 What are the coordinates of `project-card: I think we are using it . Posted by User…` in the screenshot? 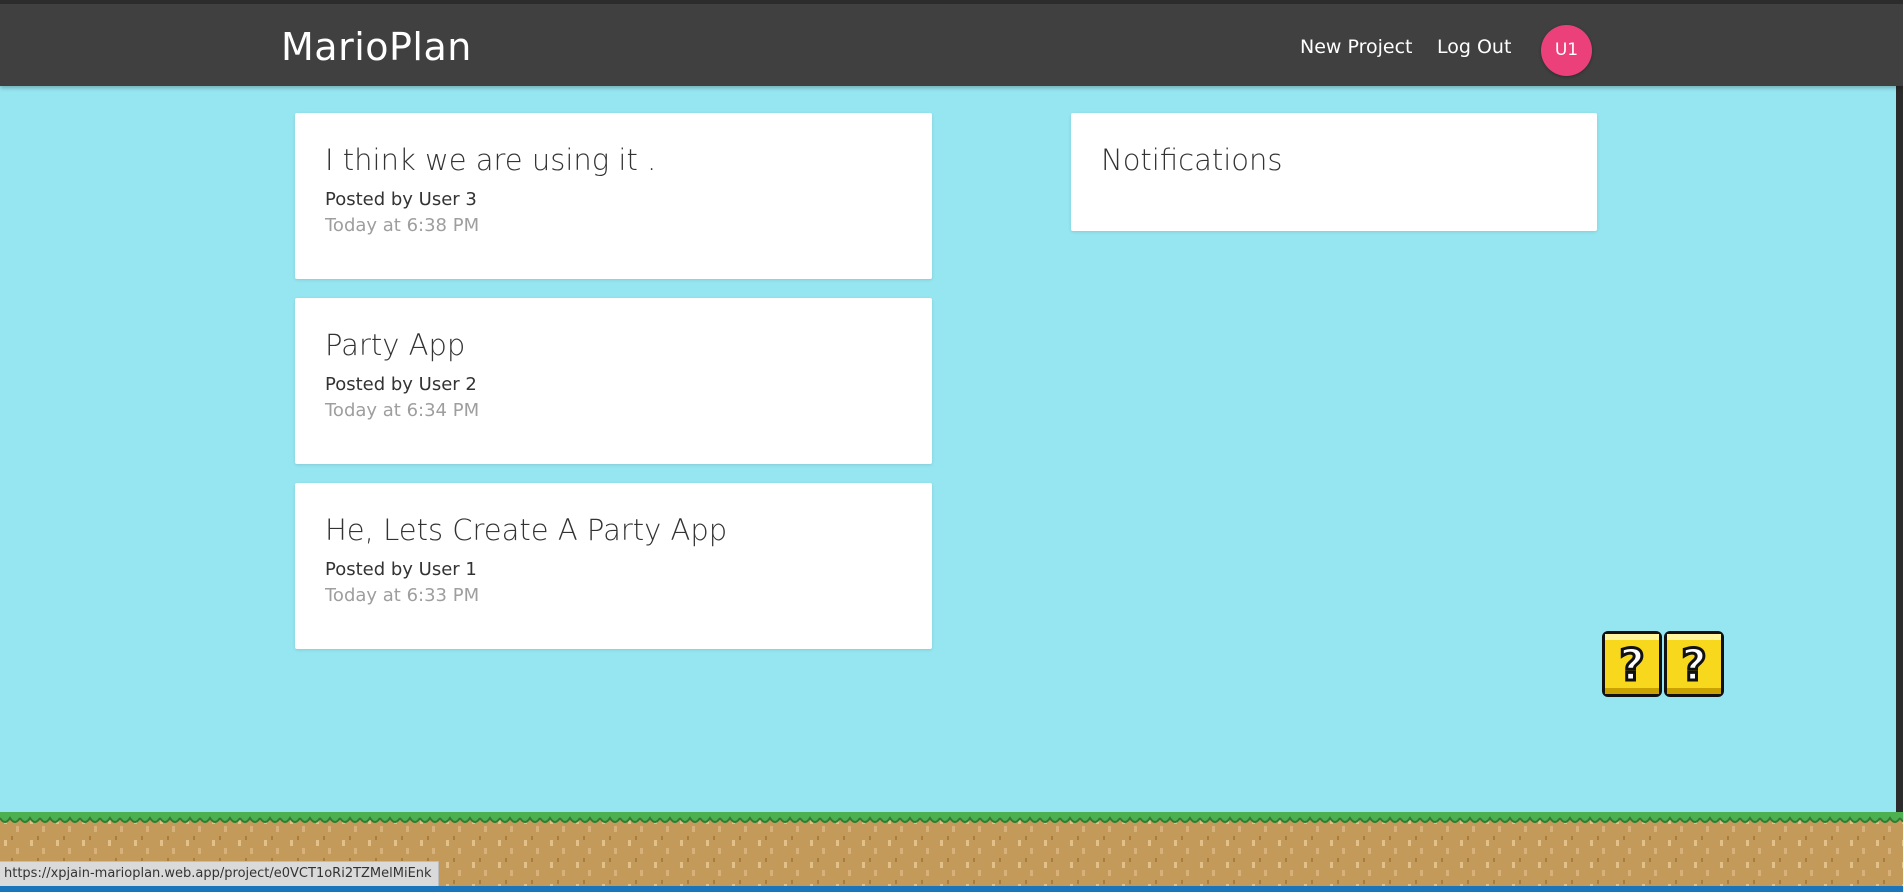 It's located at (613, 196).